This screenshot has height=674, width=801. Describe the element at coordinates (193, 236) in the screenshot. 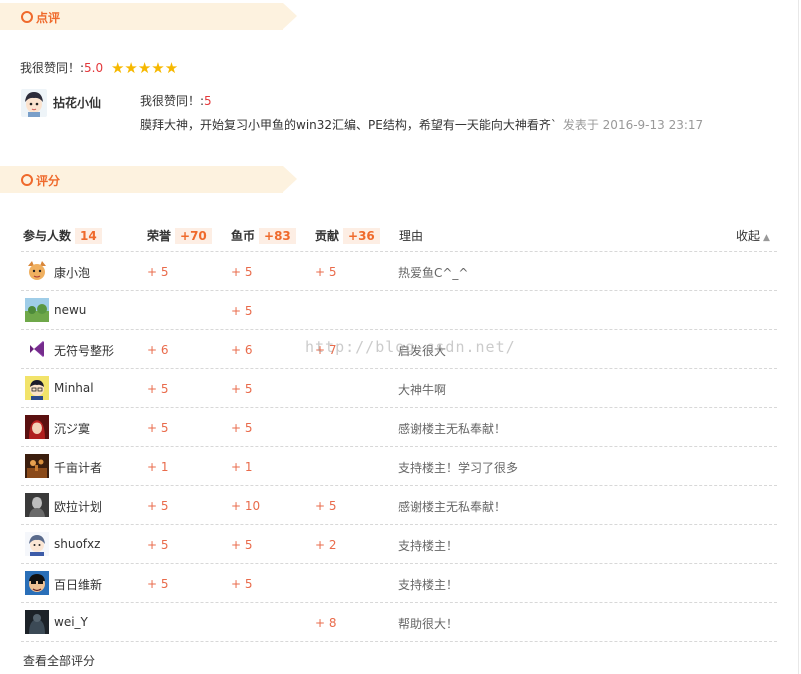

I see `honor-total: +70` at that location.